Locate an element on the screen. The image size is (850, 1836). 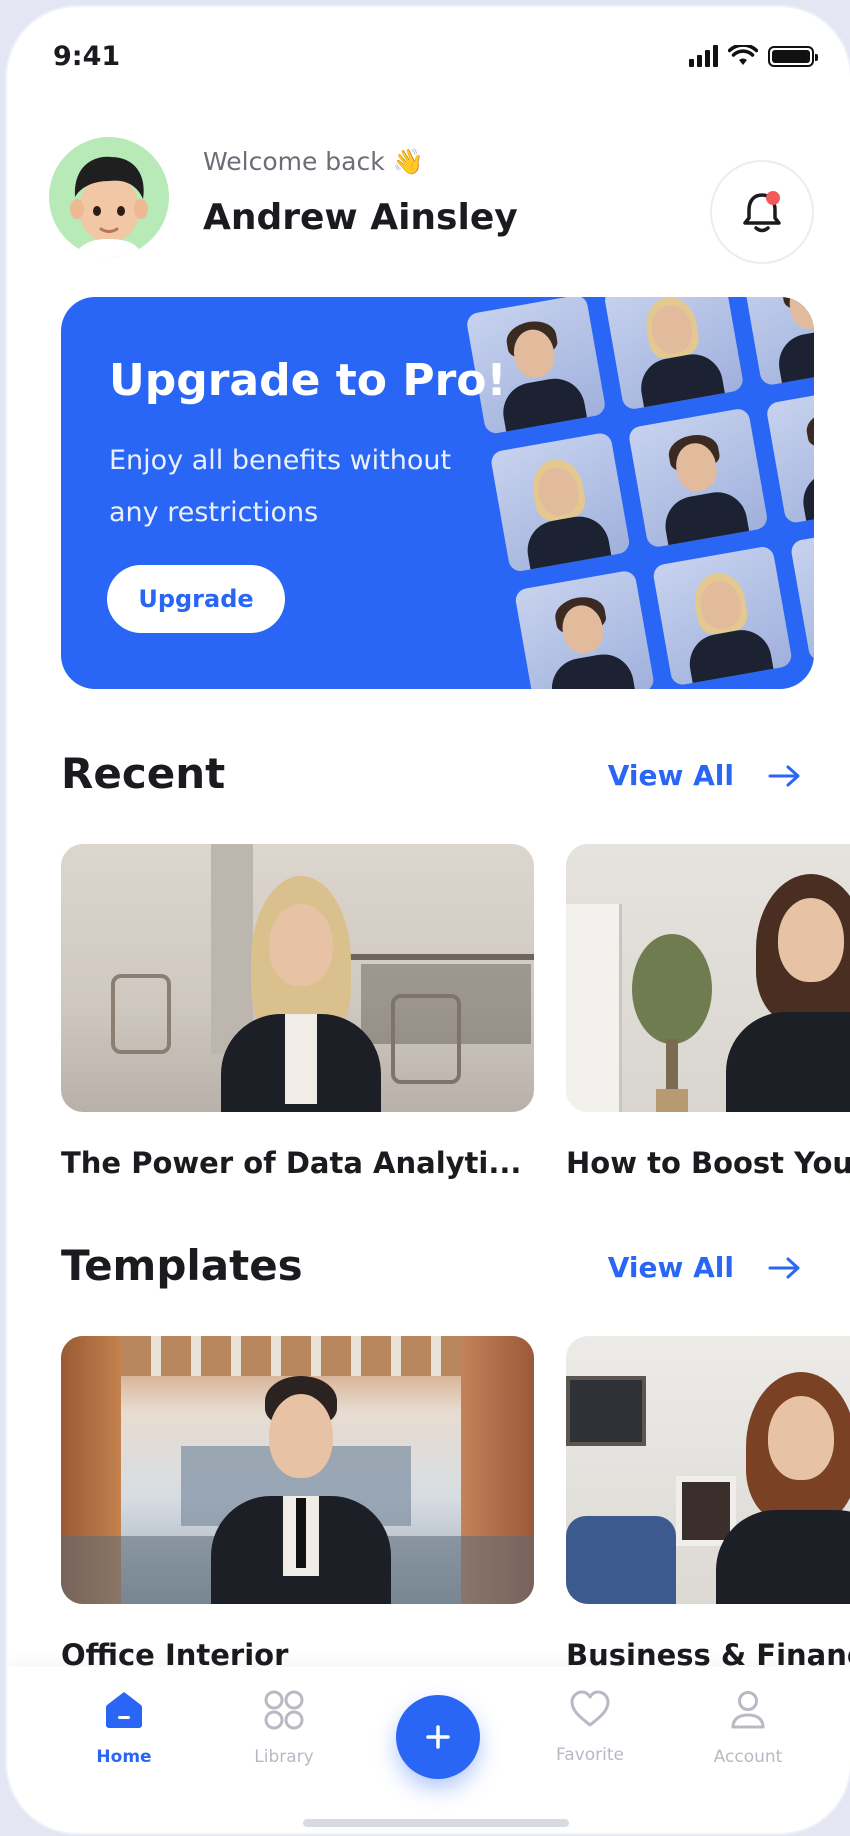
notification-button is located at coordinates (762, 212).